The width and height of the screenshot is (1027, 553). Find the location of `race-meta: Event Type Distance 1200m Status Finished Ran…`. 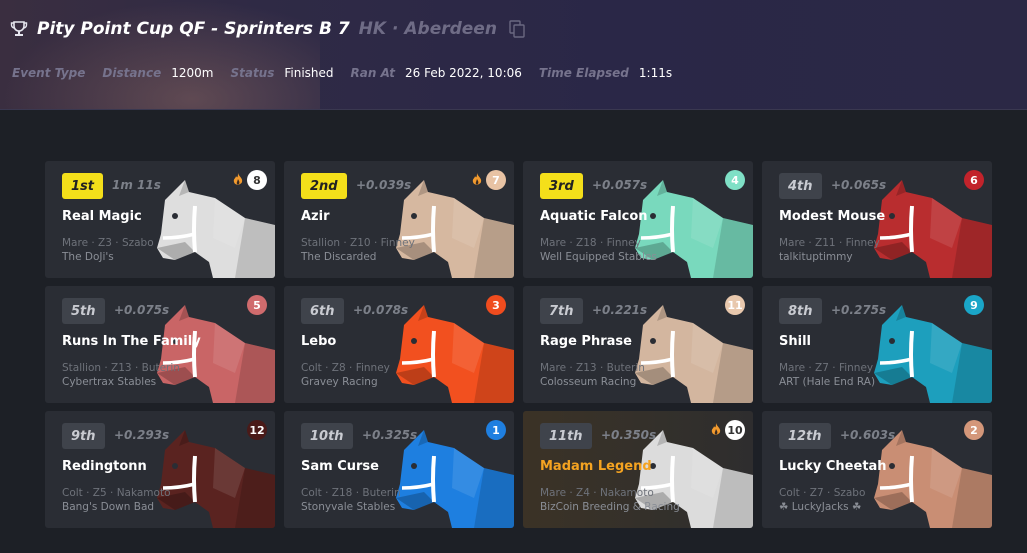

race-meta: Event Type Distance 1200m Status Finished Ran… is located at coordinates (350, 73).